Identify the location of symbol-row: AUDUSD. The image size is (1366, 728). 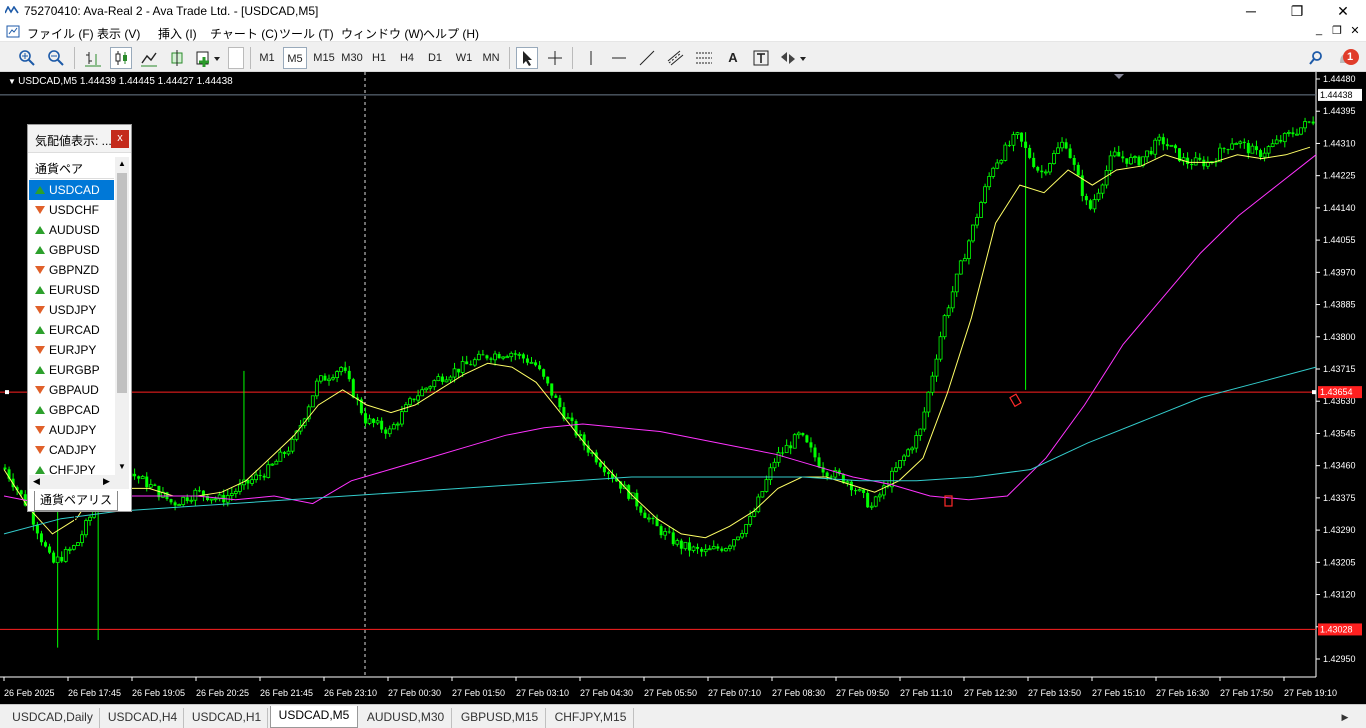
(71, 230).